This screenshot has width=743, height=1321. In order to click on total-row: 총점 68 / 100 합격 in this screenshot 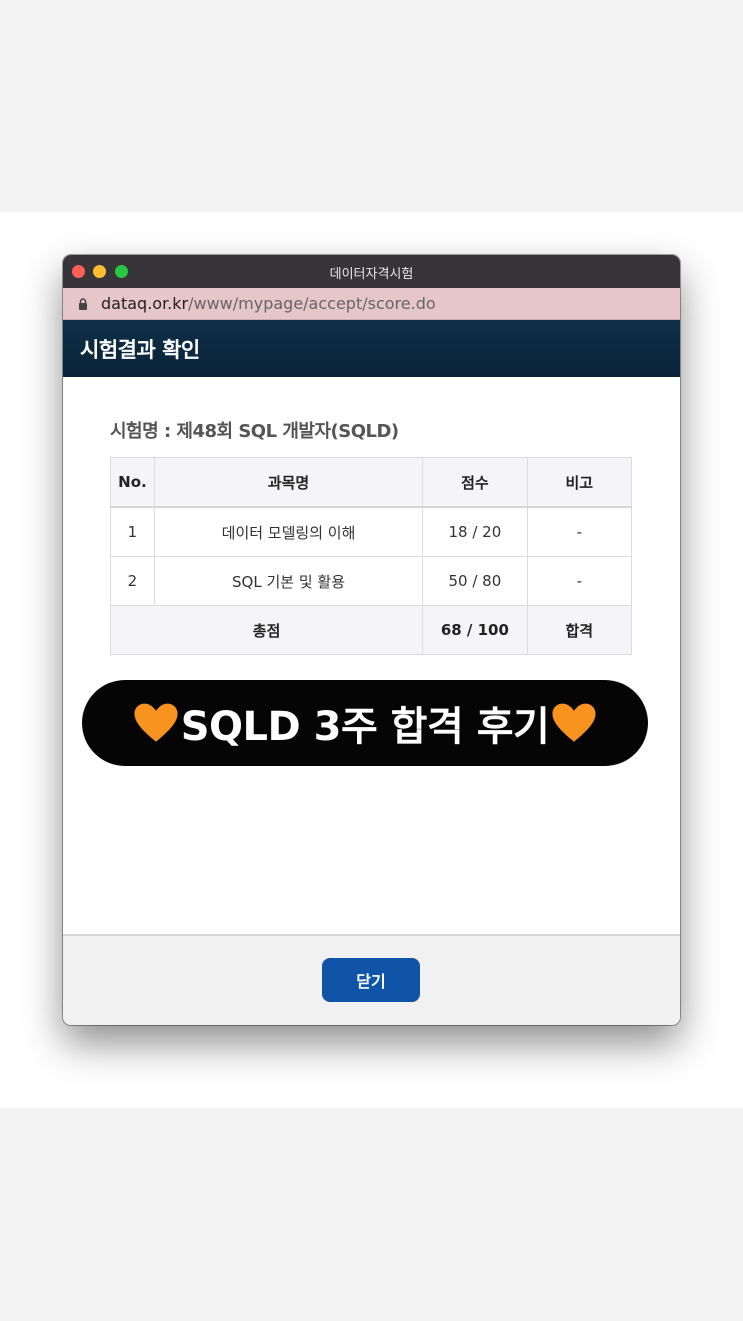, I will do `click(371, 630)`.